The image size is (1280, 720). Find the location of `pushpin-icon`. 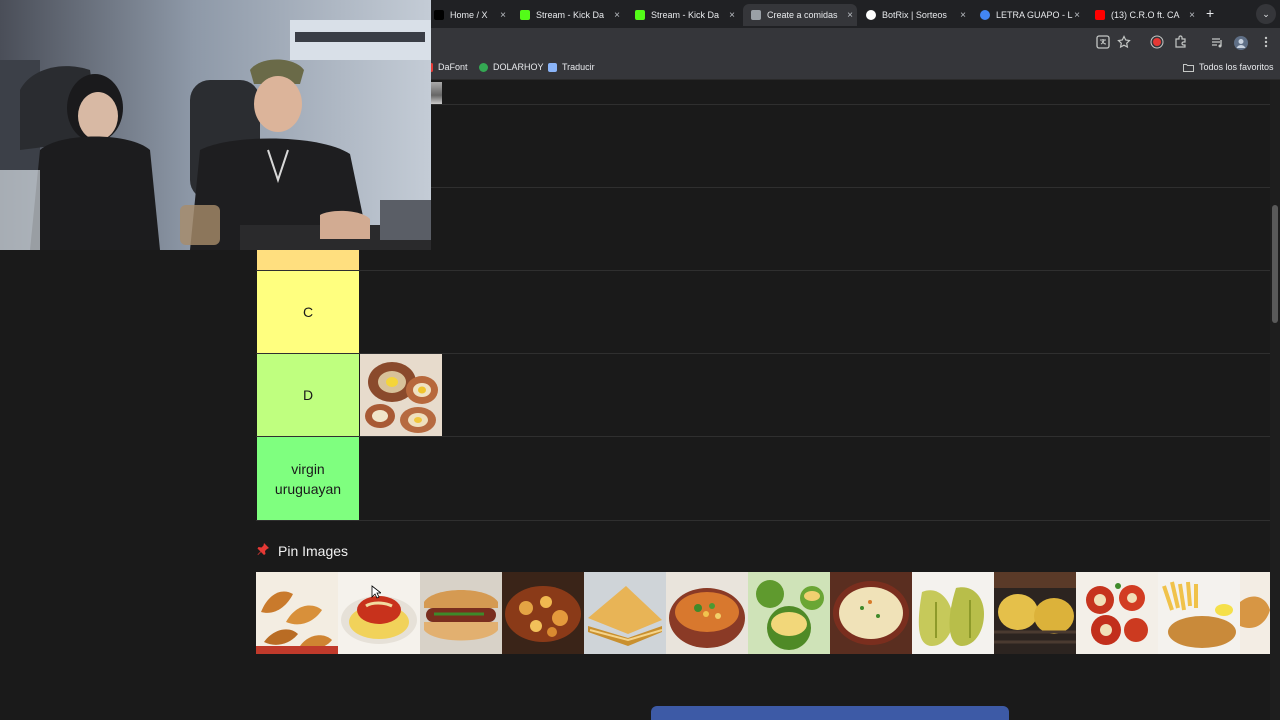

pushpin-icon is located at coordinates (263, 550).